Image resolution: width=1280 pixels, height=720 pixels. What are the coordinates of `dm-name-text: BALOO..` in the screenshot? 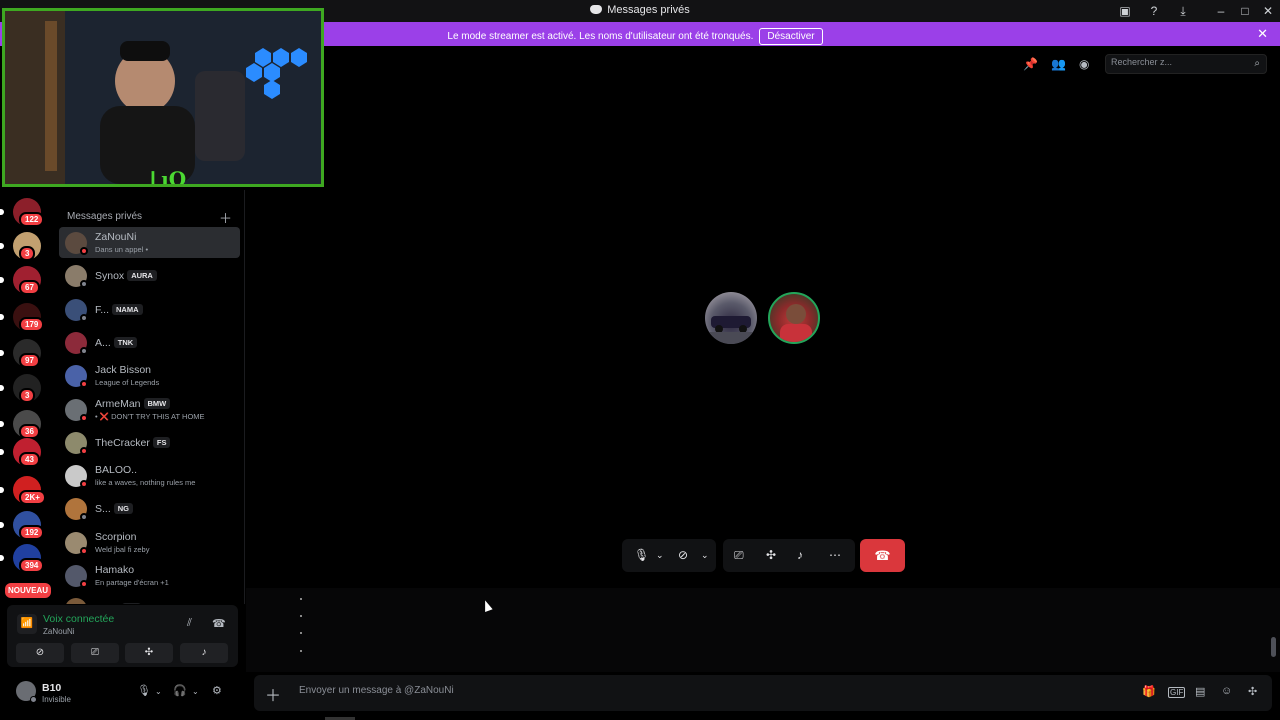 It's located at (116, 470).